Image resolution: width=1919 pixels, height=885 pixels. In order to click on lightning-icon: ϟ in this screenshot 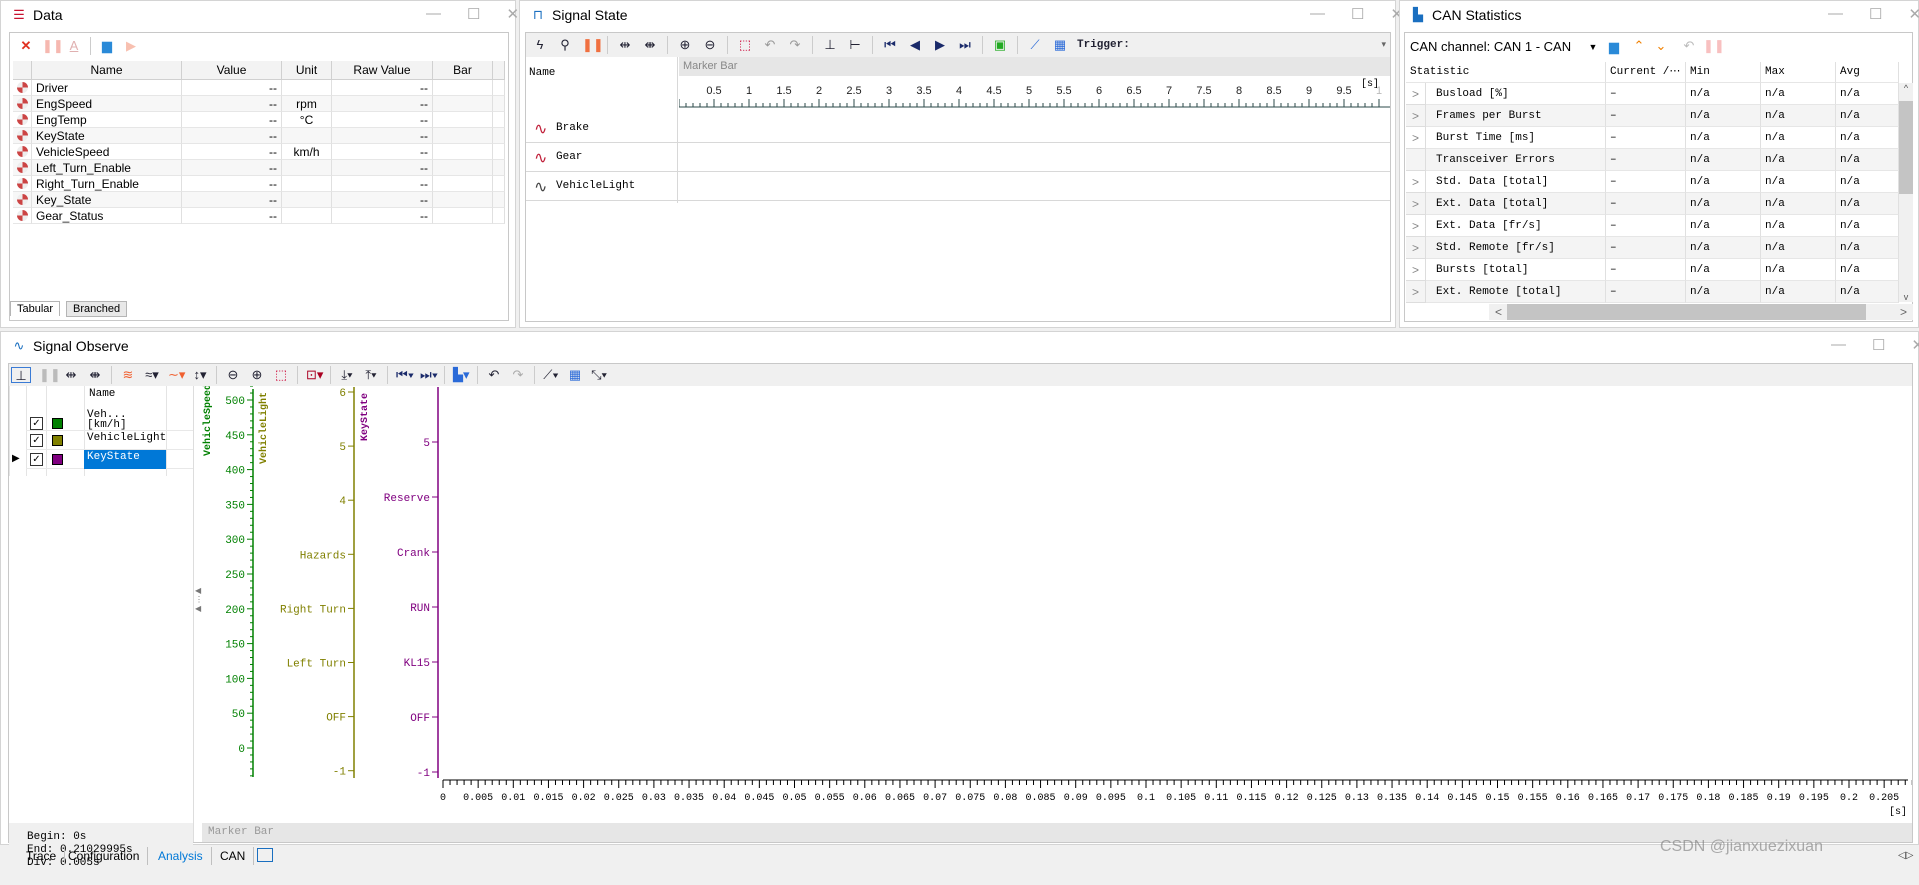, I will do `click(540, 45)`.